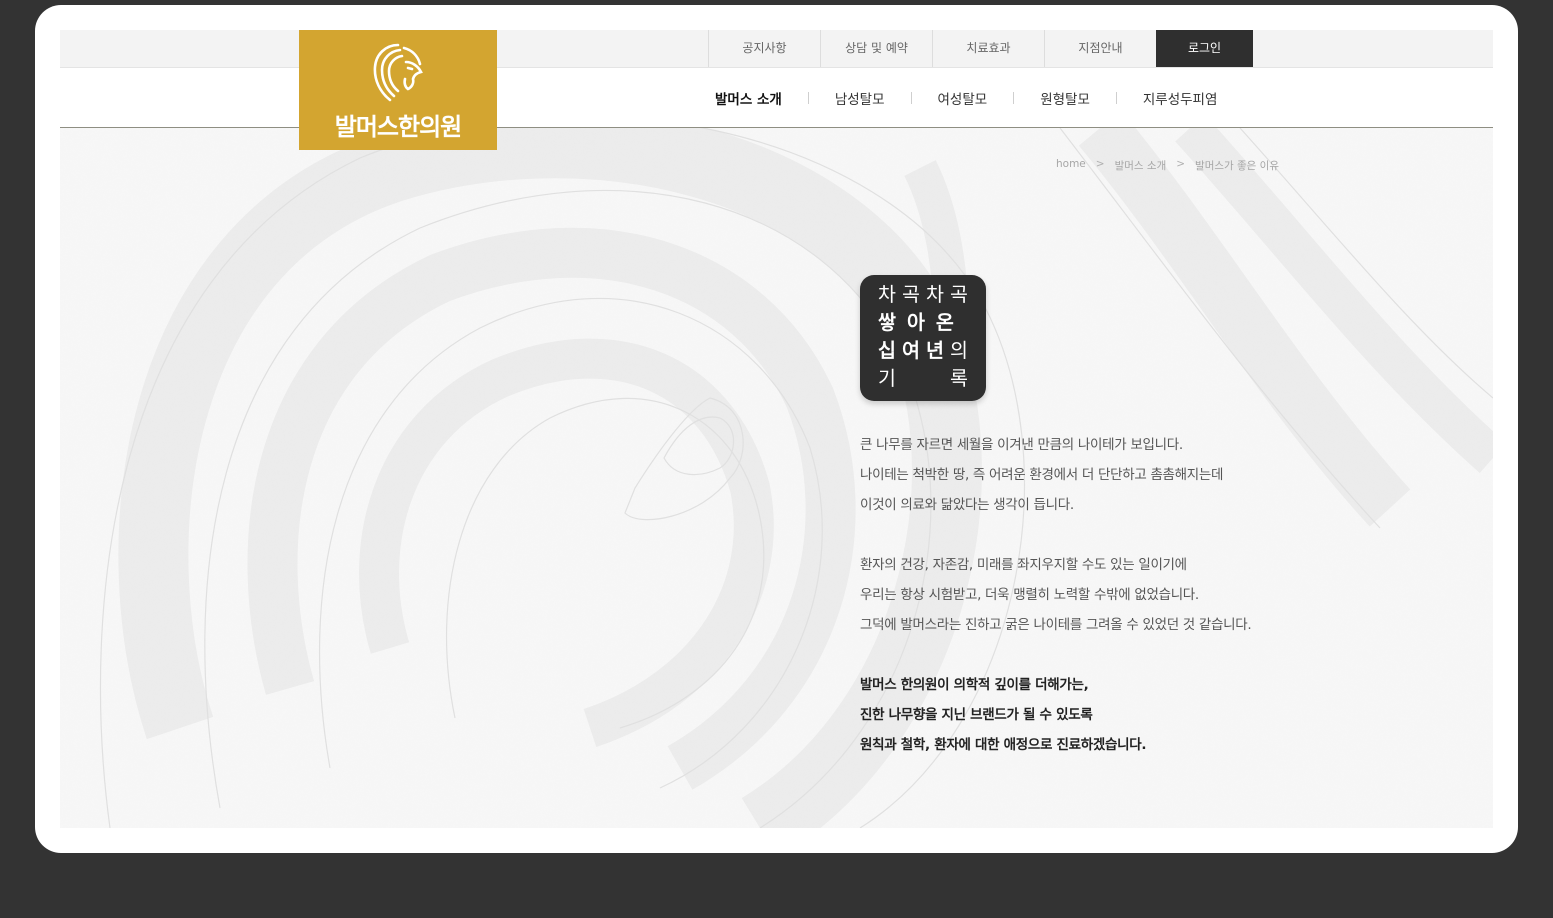  Describe the element at coordinates (923, 351) in the screenshot. I see `badge-row: 십 여 년 의` at that location.